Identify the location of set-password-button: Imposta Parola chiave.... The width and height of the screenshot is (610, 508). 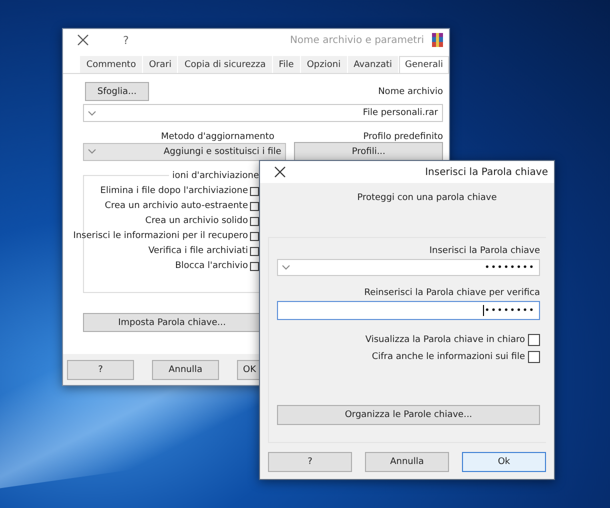
(172, 322).